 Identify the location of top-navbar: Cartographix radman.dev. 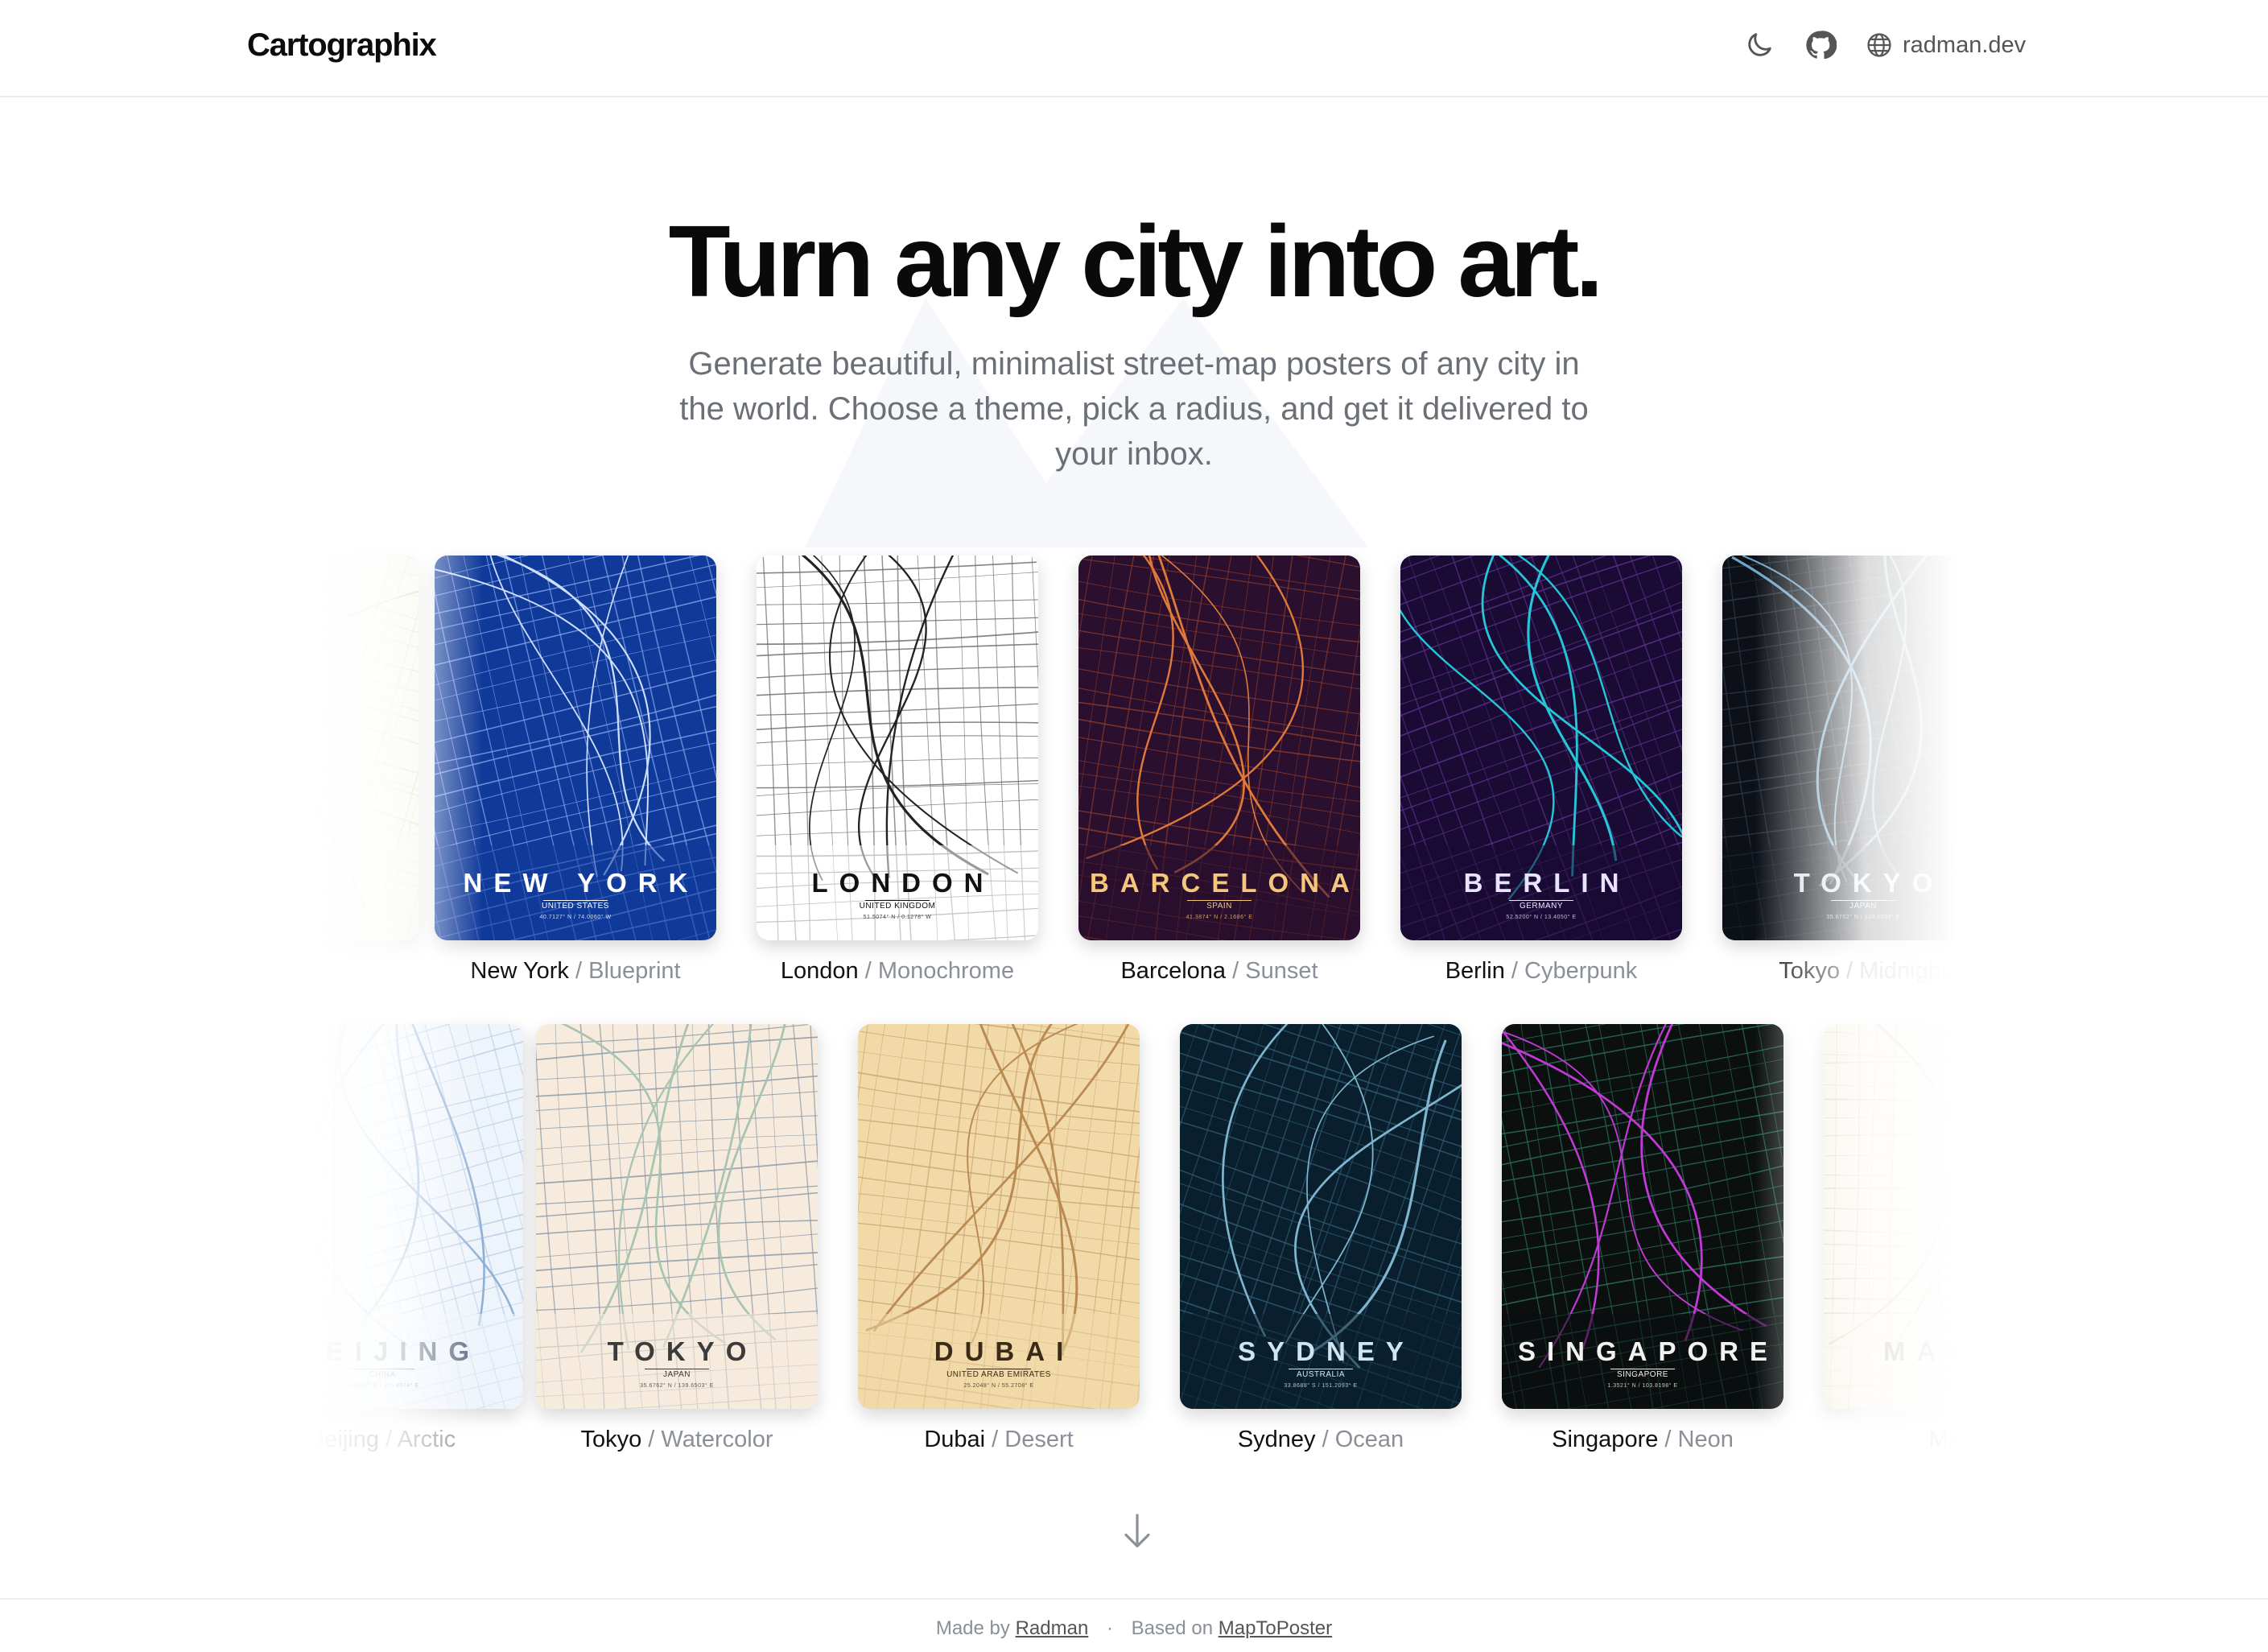
(1134, 49).